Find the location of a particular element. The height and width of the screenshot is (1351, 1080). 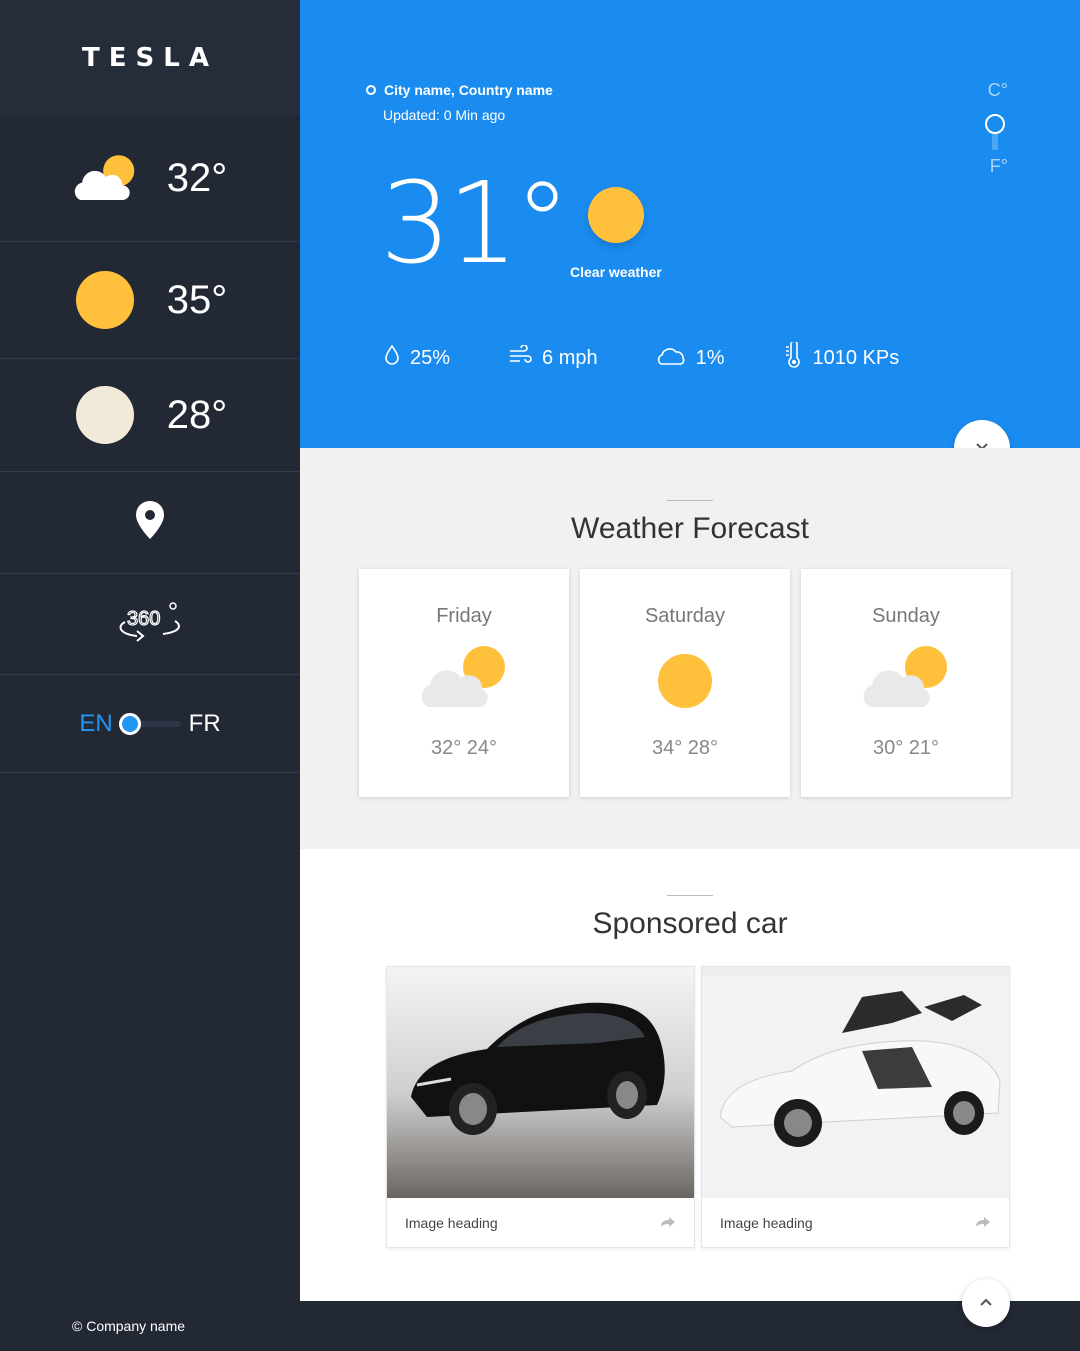

lang-fr-option: FR is located at coordinates (205, 724).